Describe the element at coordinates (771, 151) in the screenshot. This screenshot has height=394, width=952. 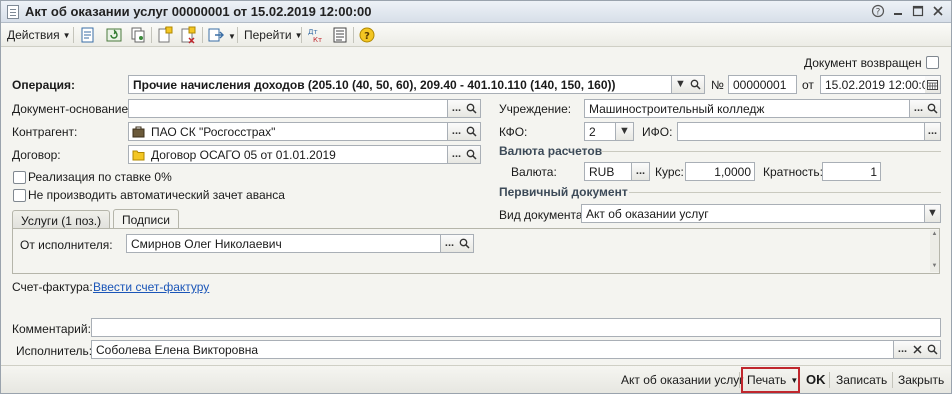
I see `section-divider` at that location.